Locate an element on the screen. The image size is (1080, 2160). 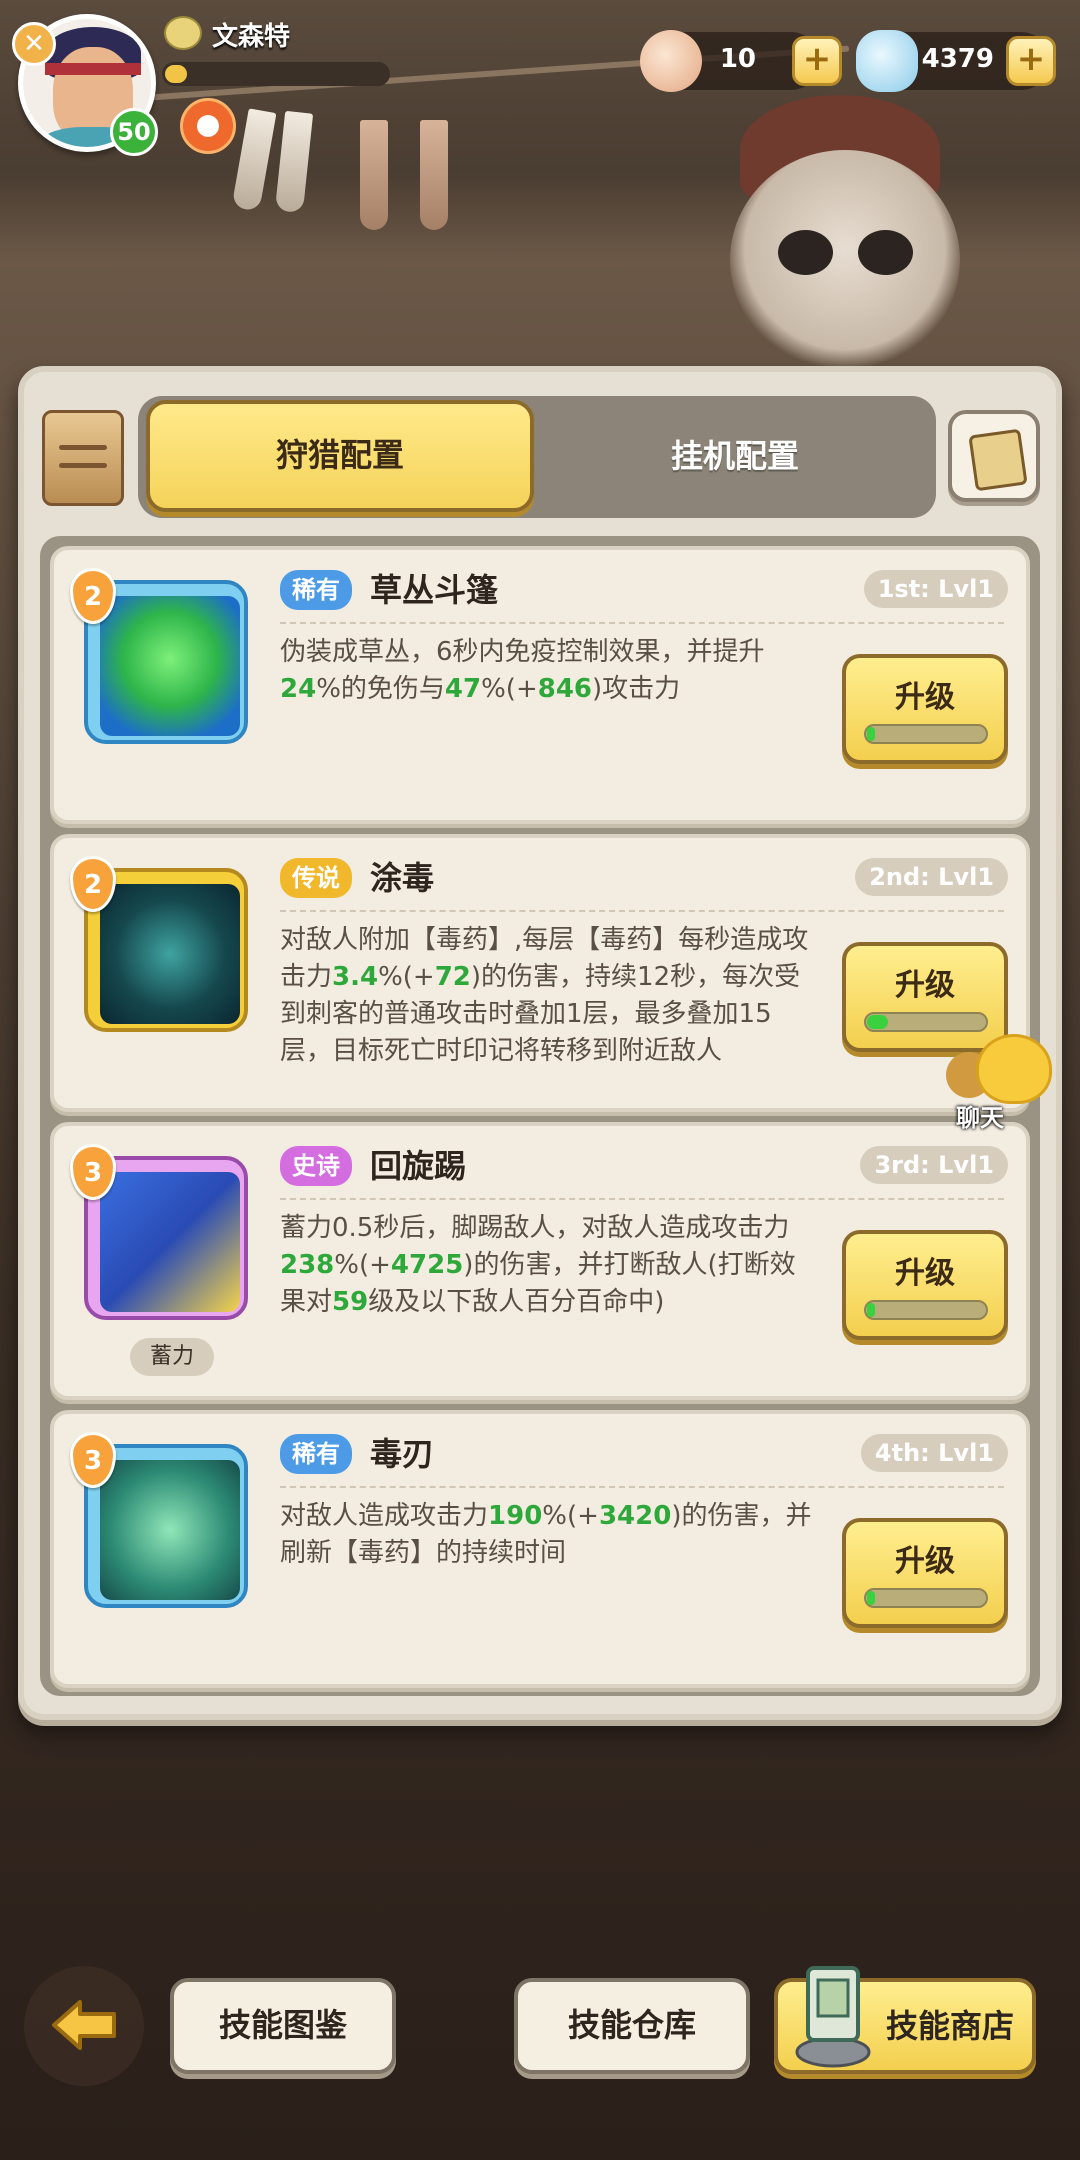
skill-type-tag: 蓄力 is located at coordinates (172, 1357).